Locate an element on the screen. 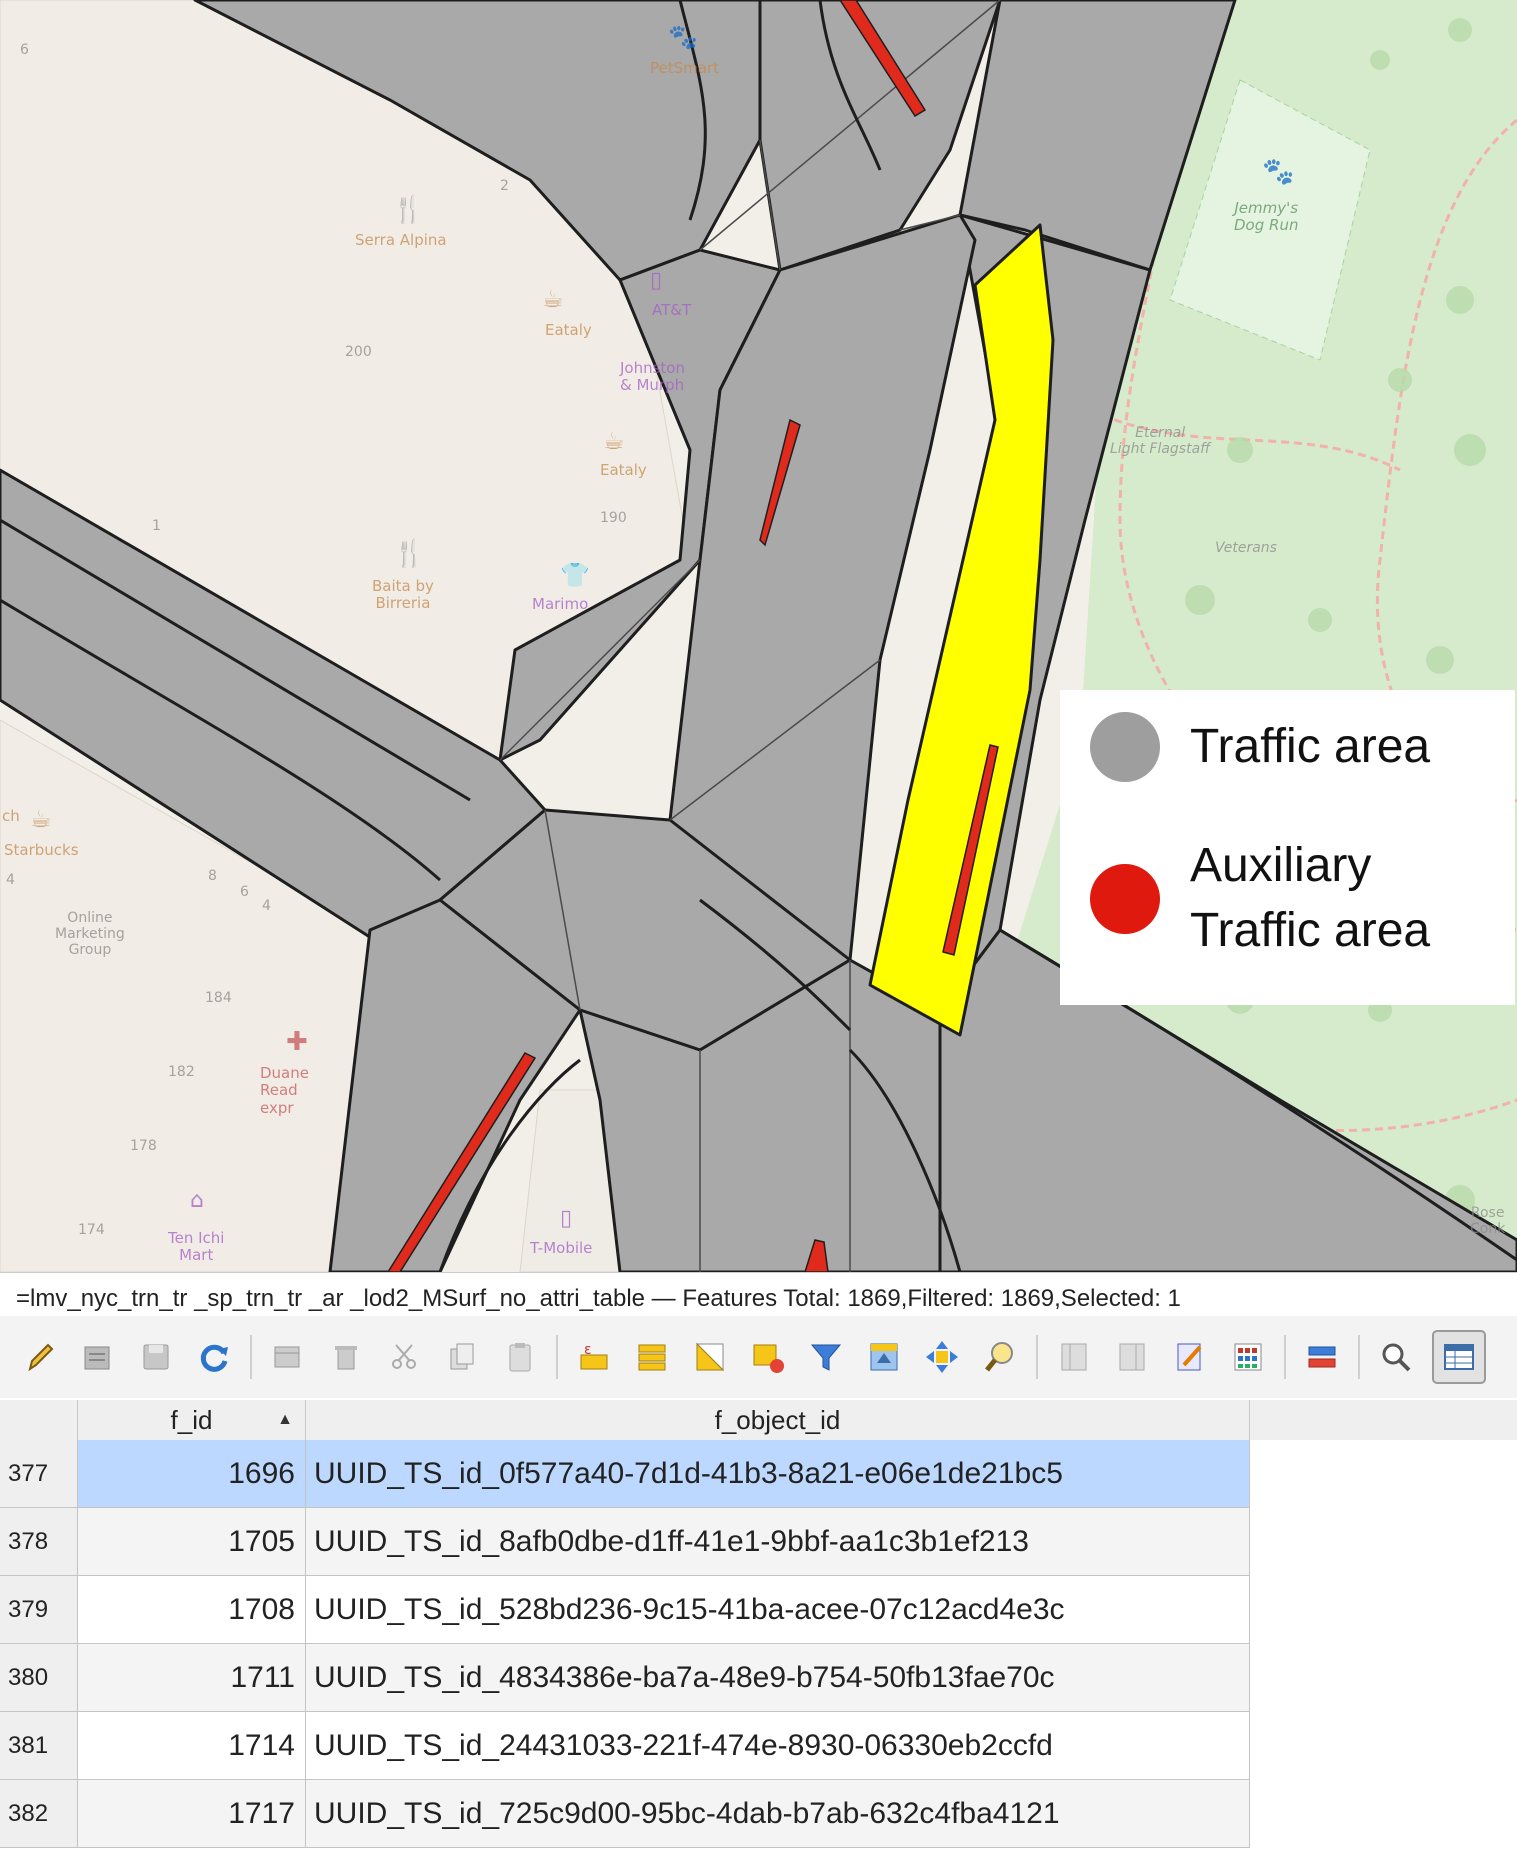  attribute-table-toolbar: ε is located at coordinates (758, 1357).